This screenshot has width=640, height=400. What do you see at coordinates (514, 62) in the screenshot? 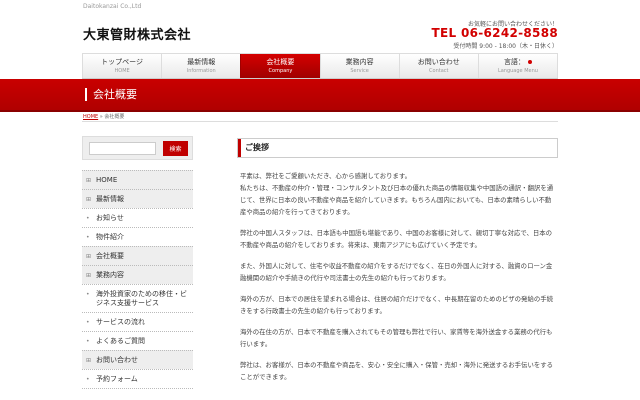
I see `nav-label: 言語：` at bounding box center [514, 62].